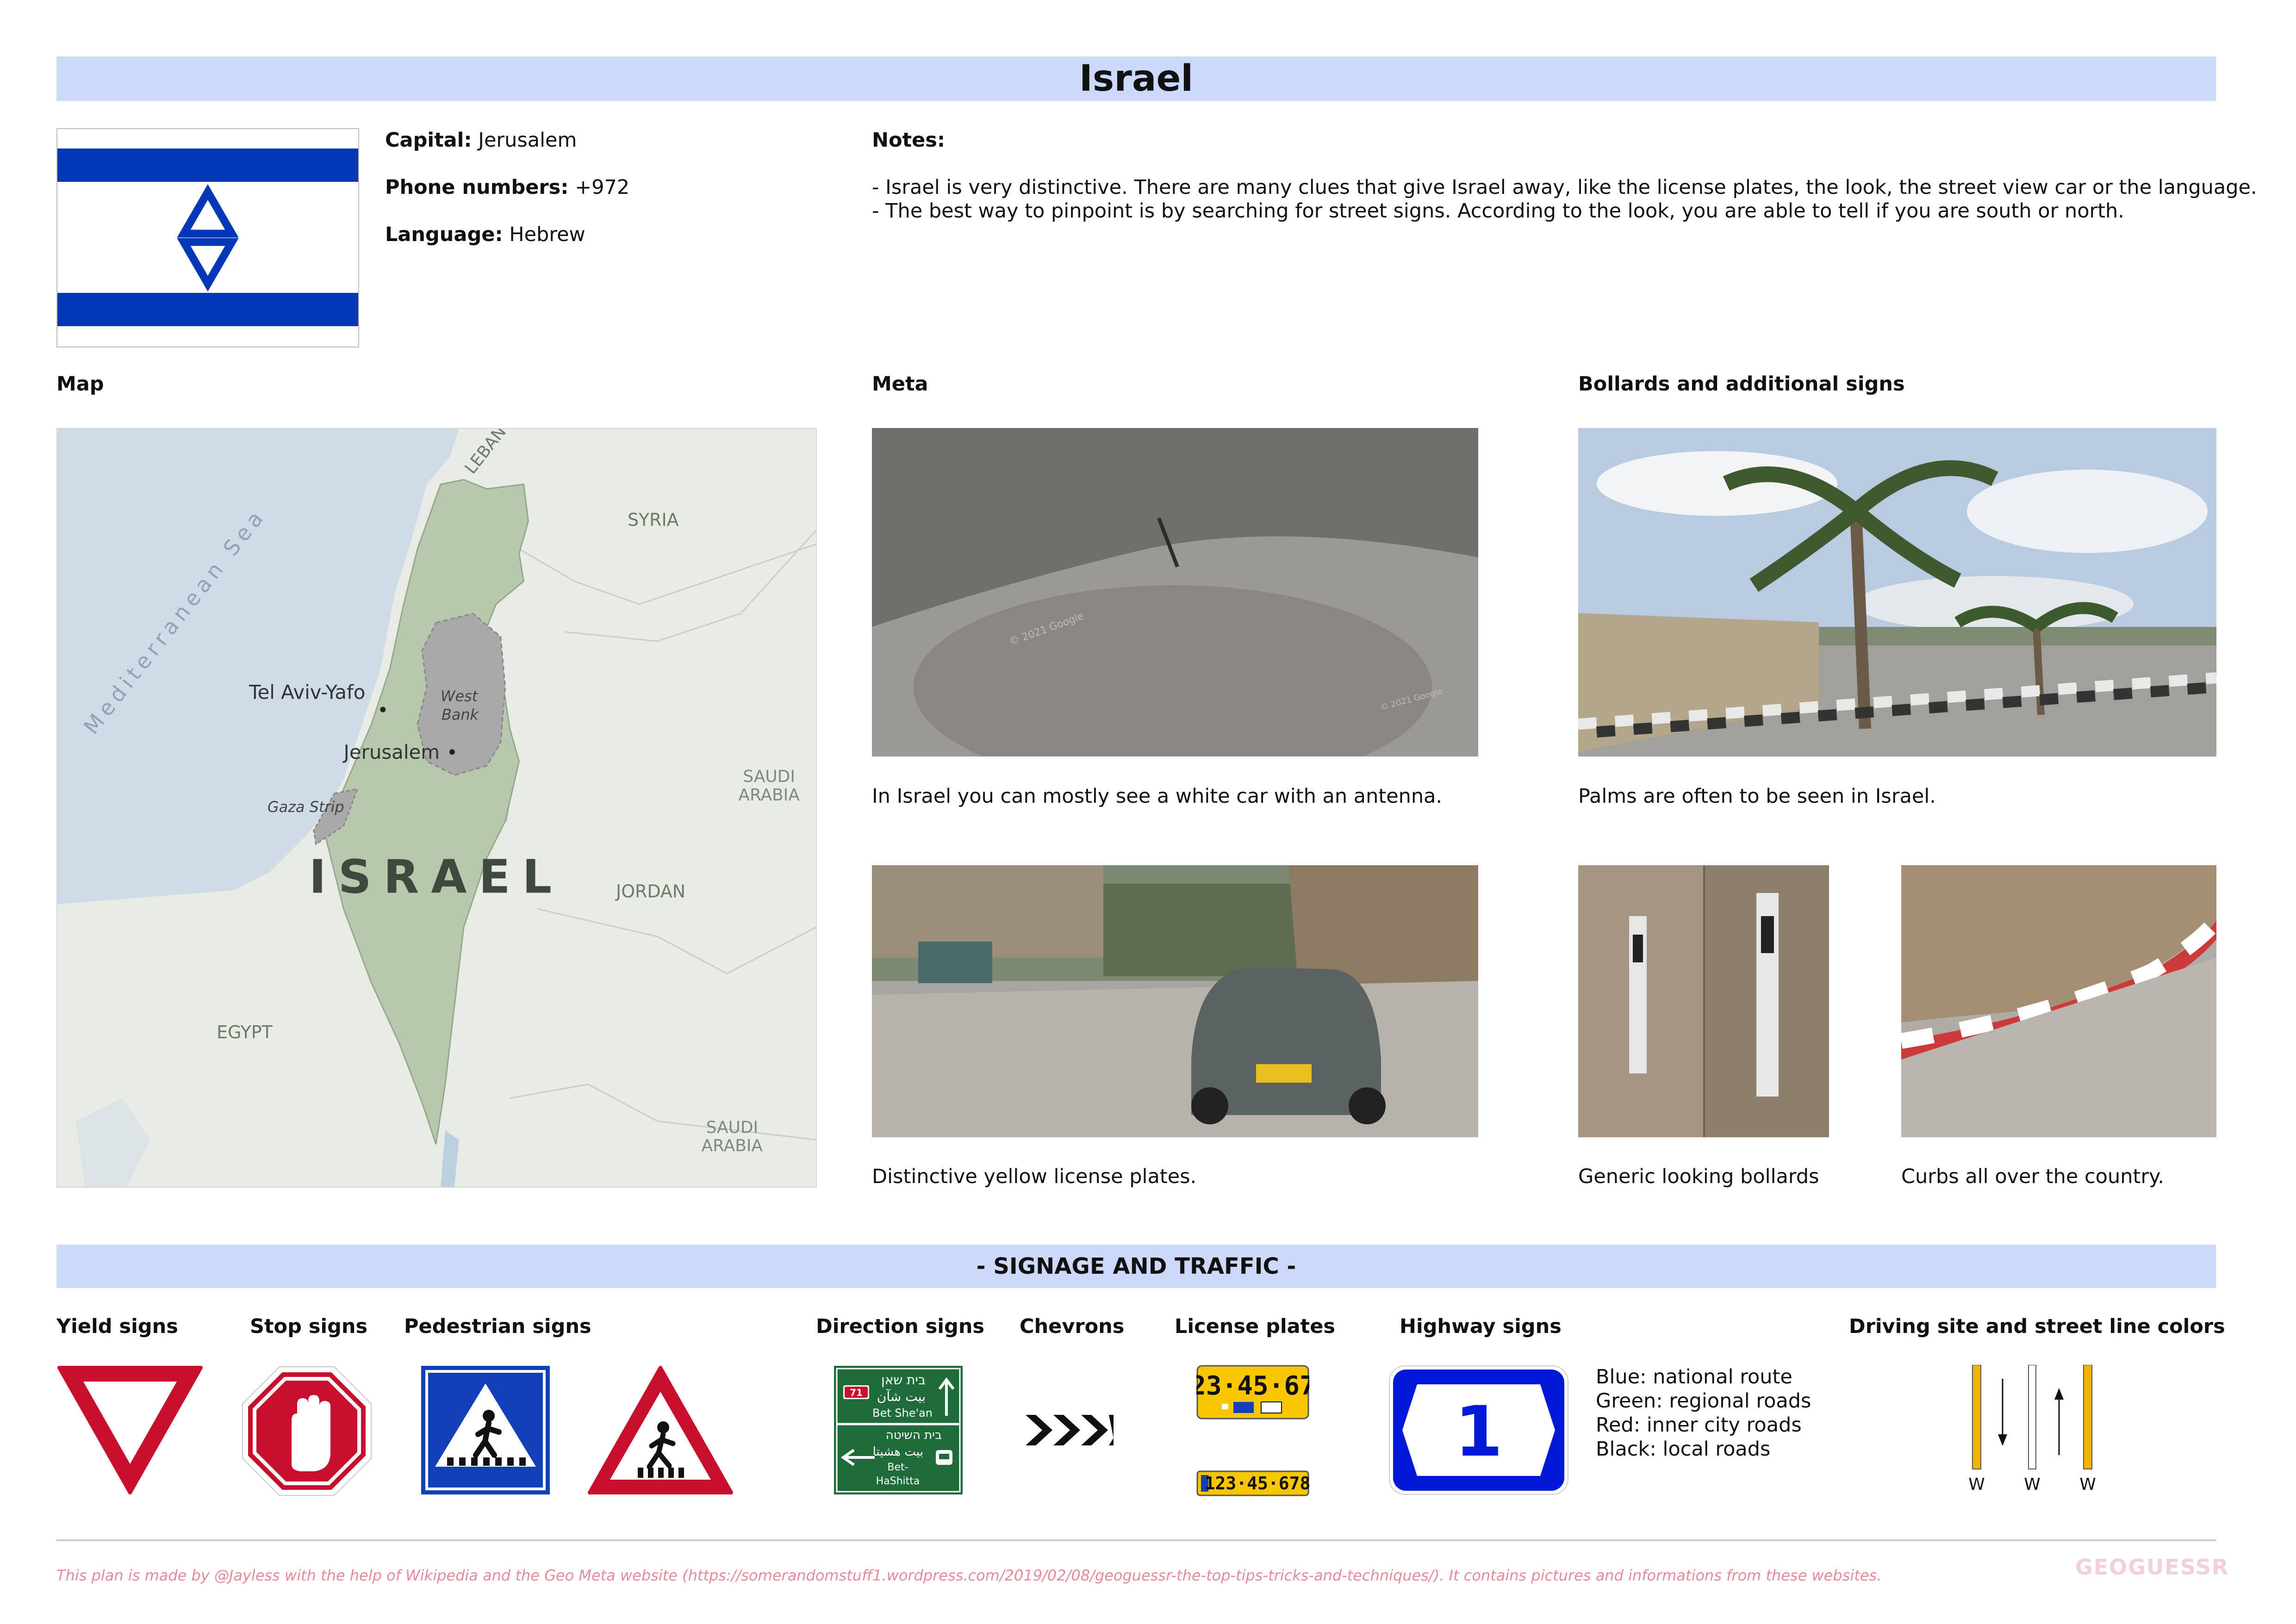 This screenshot has height=1624, width=2296. Describe the element at coordinates (897, 1467) in the screenshot. I see `direction-line2-latin-a: Bet-` at that location.